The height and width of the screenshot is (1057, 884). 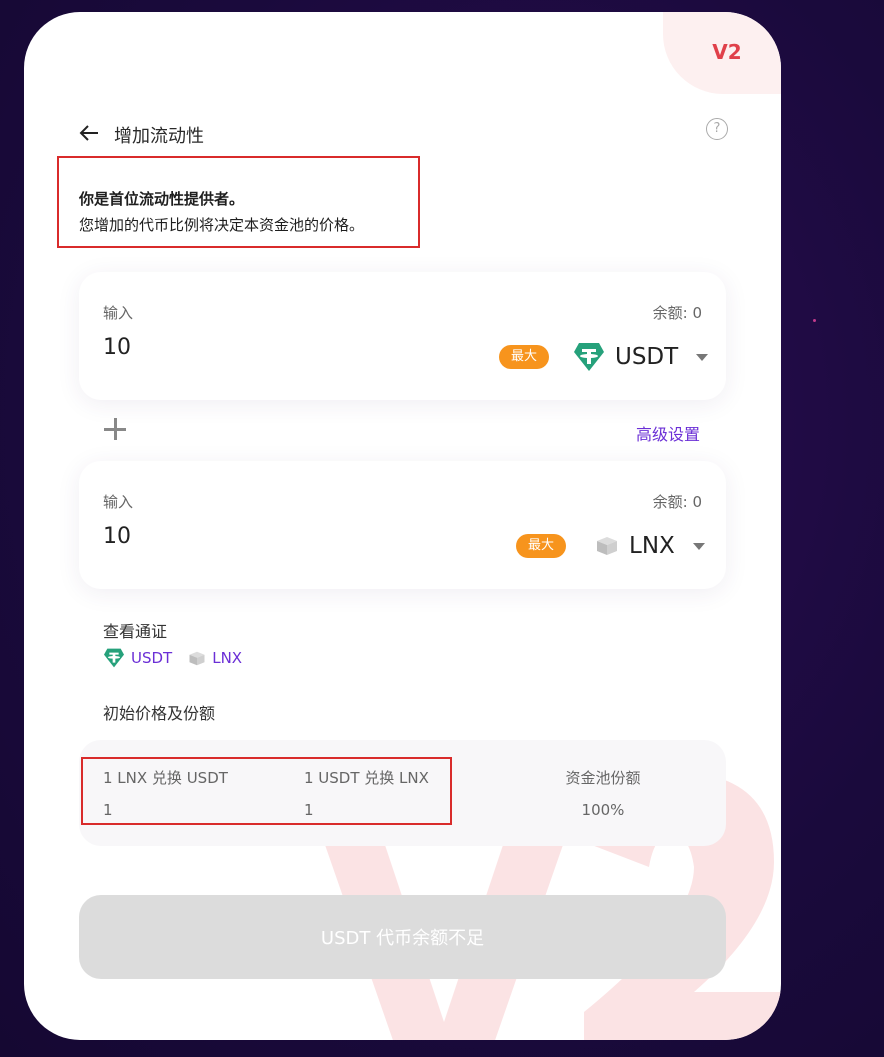 I want to click on notice-heading: 你是首位流动性提供者。, so click(x=162, y=199).